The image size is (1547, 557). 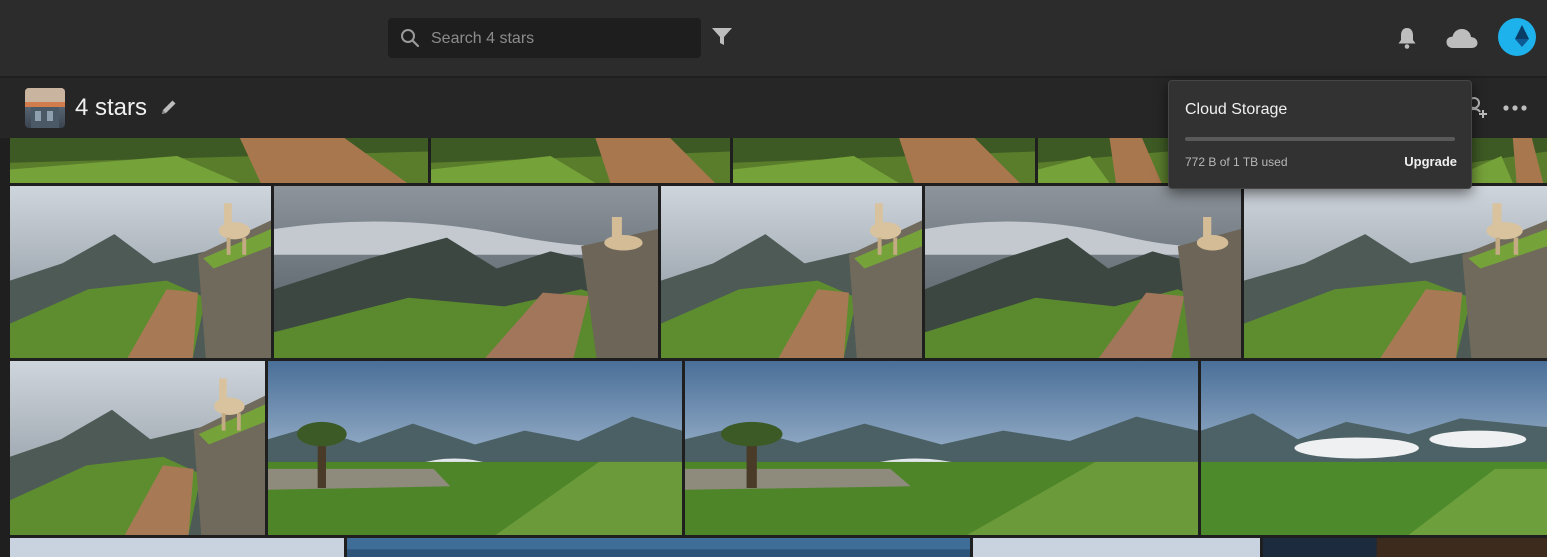 I want to click on storage-used-text: 772 B of 1 TB used, so click(x=1236, y=162).